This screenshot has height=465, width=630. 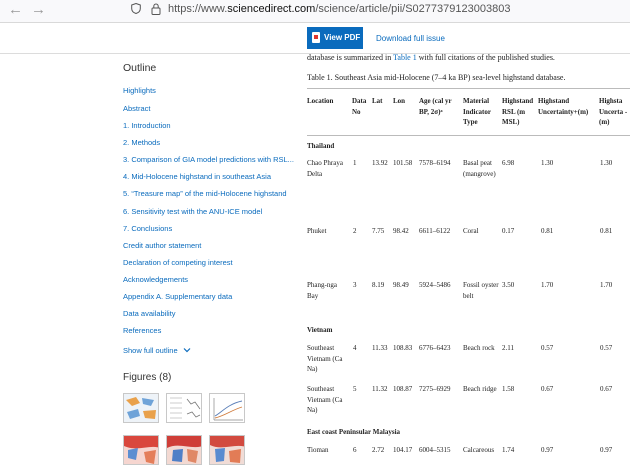 What do you see at coordinates (435, 450) in the screenshot?
I see `row6-age: 6004–5315` at bounding box center [435, 450].